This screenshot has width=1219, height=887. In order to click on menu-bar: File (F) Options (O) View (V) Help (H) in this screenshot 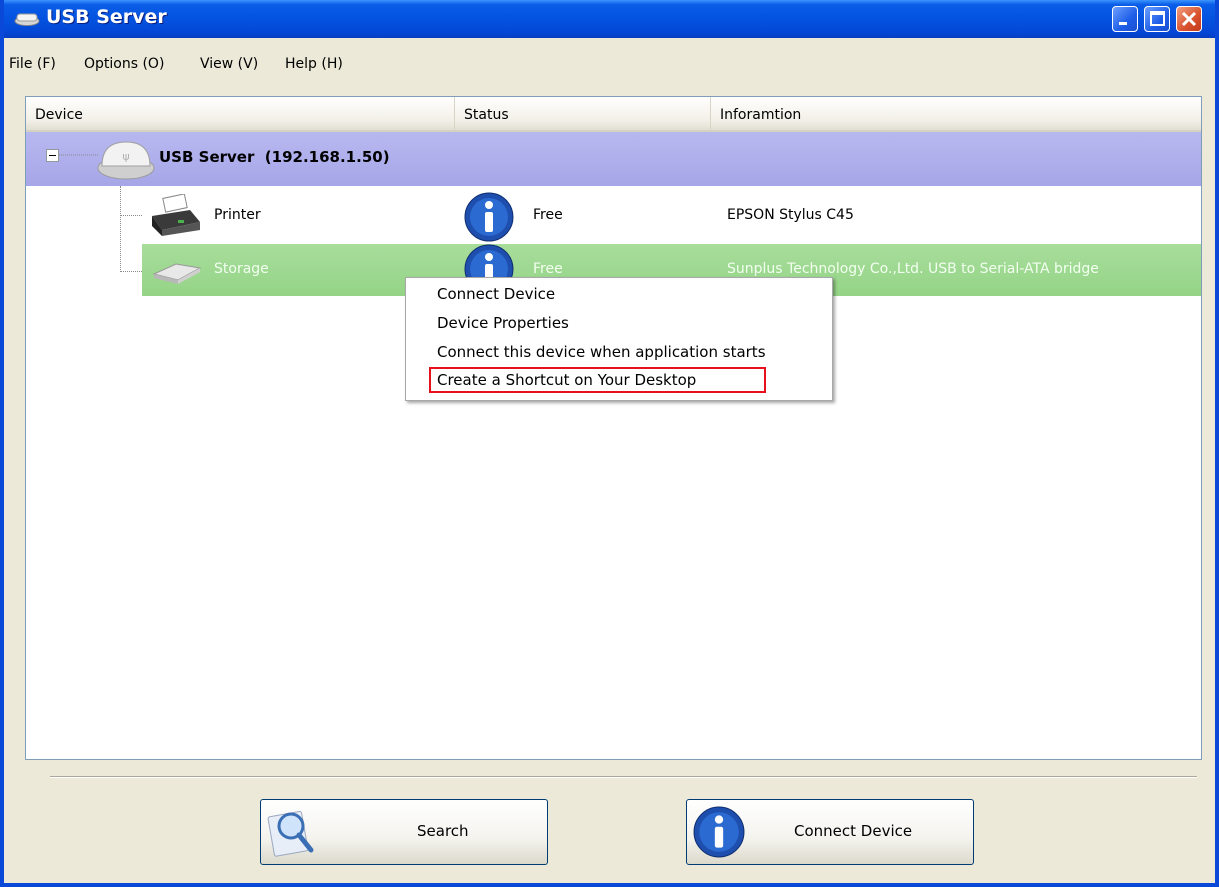, I will do `click(609, 62)`.